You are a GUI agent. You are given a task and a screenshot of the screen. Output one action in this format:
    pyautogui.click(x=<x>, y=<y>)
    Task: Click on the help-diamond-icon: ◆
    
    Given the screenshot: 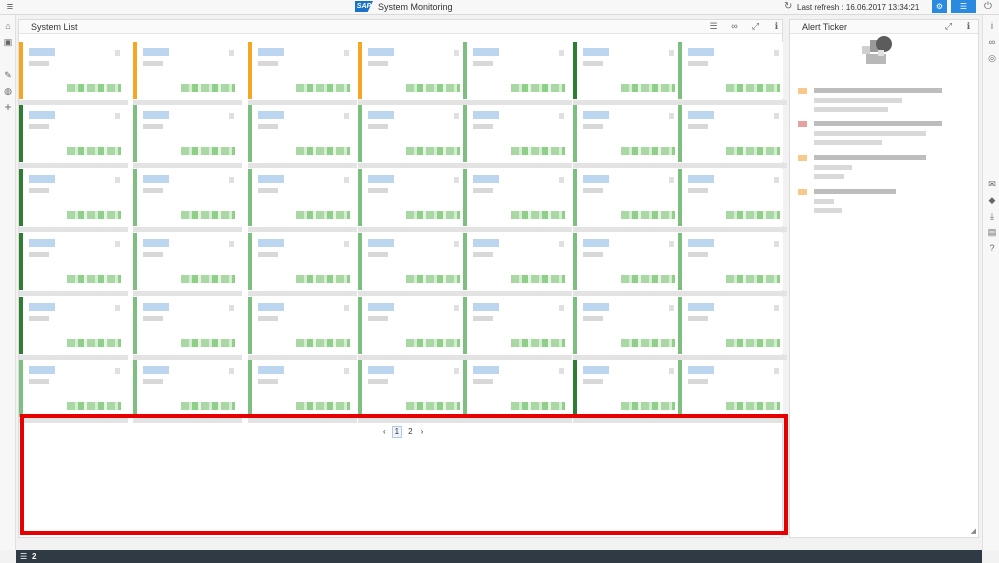 What is the action you would take?
    pyautogui.click(x=992, y=200)
    